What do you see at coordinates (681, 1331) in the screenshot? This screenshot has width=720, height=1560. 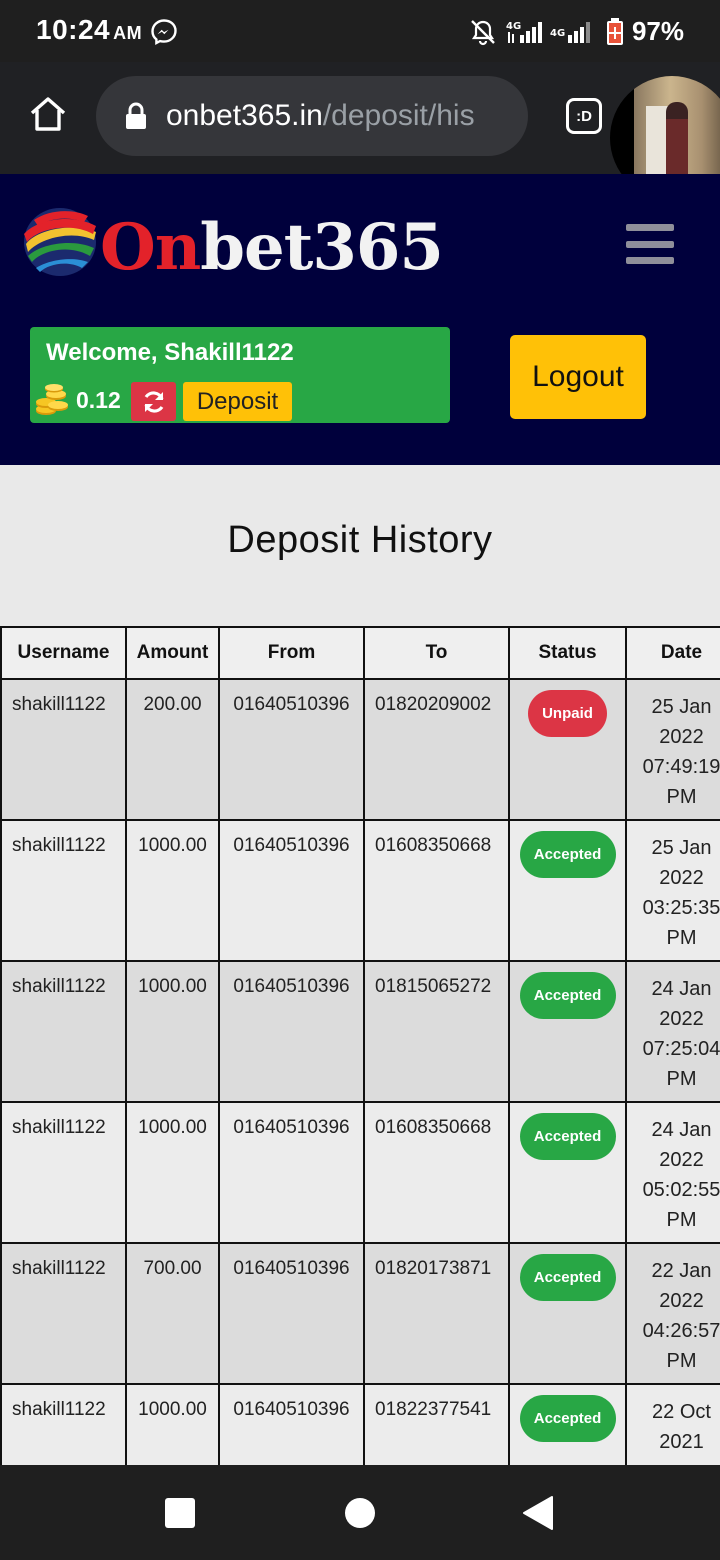 I see `date-time: 04:26:57` at bounding box center [681, 1331].